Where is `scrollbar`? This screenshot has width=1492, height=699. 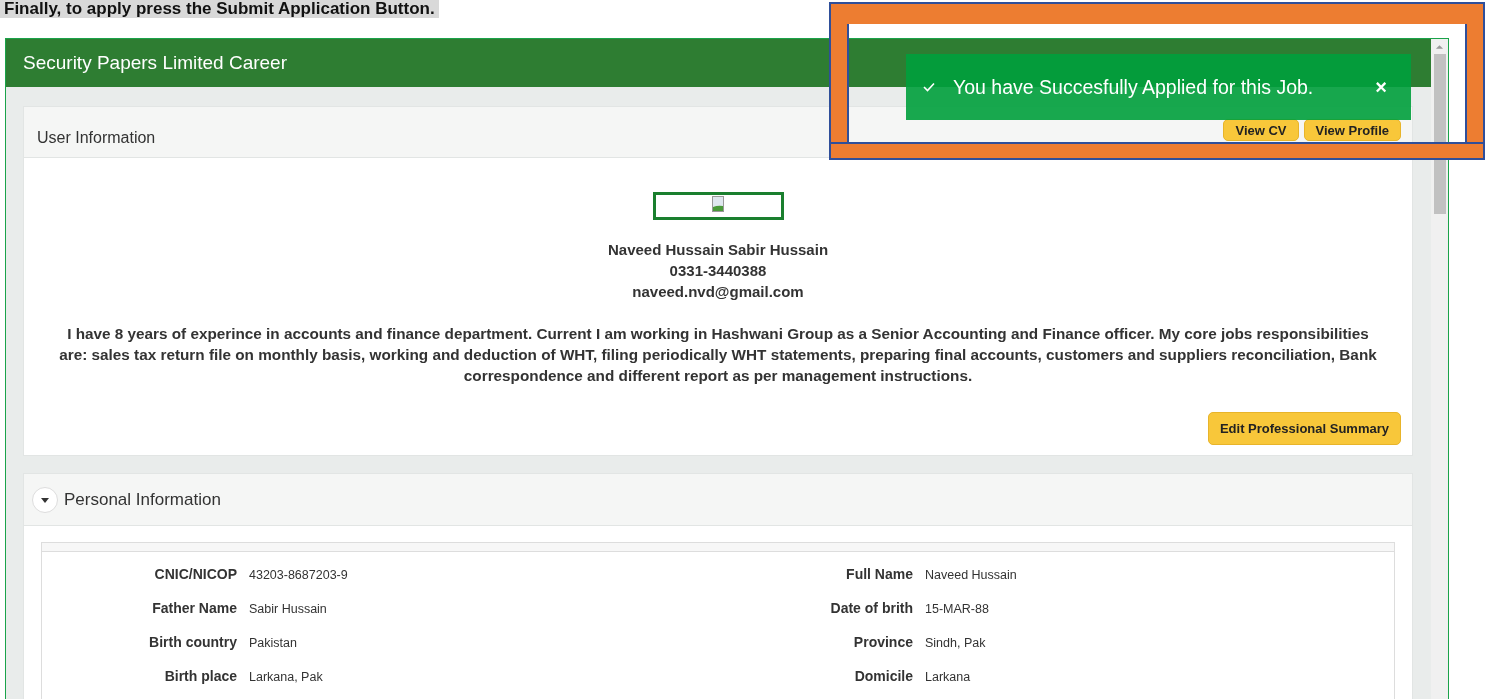 scrollbar is located at coordinates (1439, 369).